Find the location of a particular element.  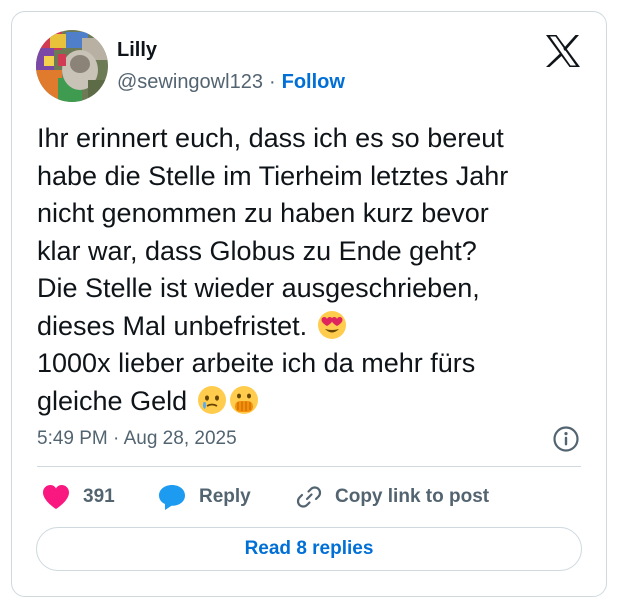

copy-link-label: Copy link to post is located at coordinates (412, 496).